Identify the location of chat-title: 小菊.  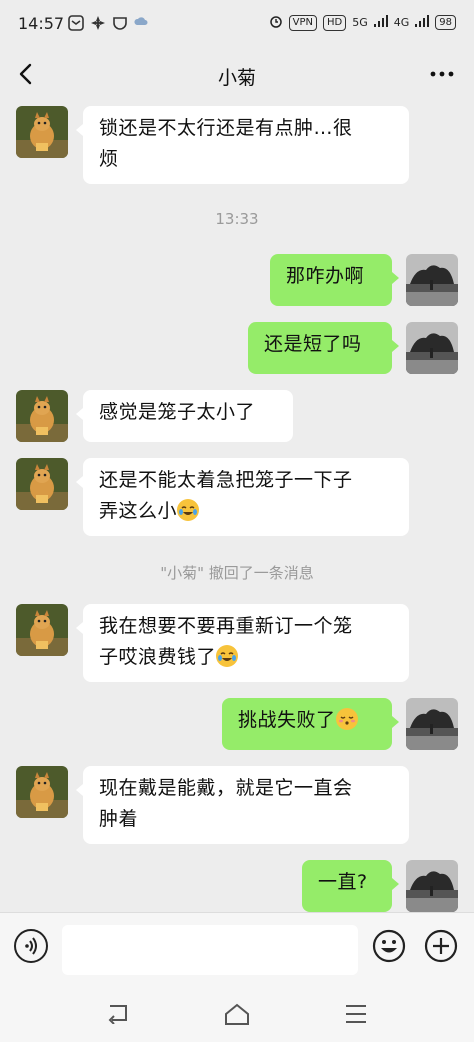
(236, 78).